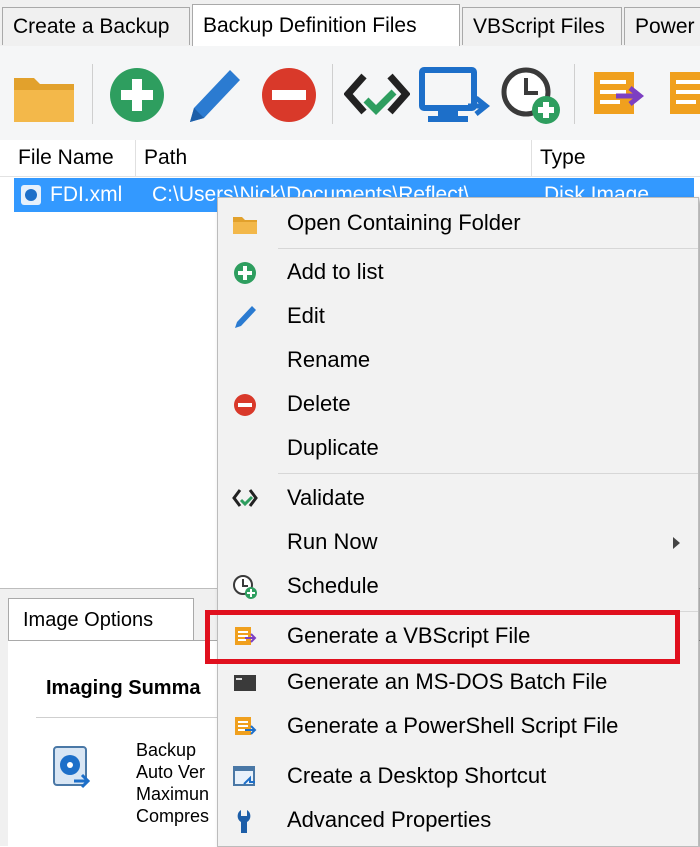  Describe the element at coordinates (458, 448) in the screenshot. I see `menu-item-duplicate: Duplicate` at that location.